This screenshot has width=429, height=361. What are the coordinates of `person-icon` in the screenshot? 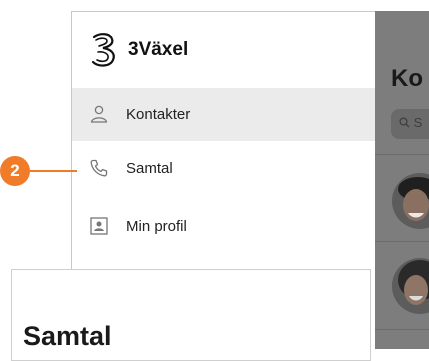 It's located at (99, 114).